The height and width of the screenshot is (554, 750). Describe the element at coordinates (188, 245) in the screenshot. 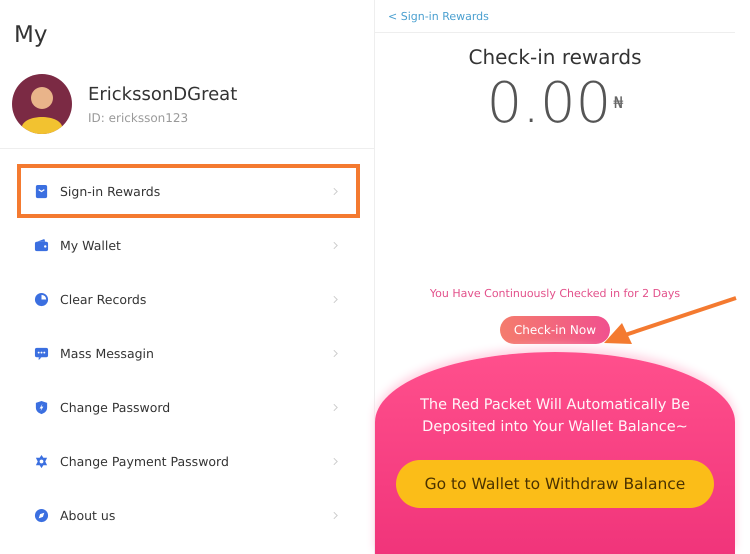

I see `menu-item: My Wallet` at that location.